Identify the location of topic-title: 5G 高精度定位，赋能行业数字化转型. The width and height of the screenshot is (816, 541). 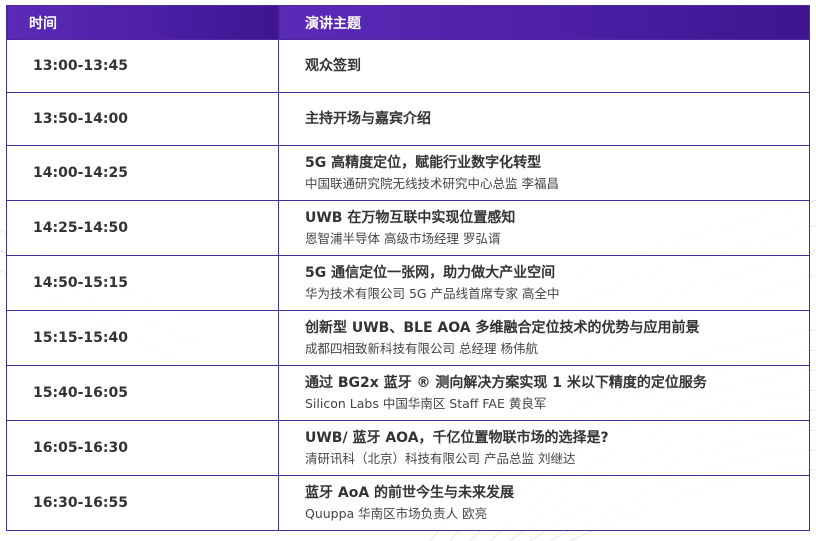
(423, 162).